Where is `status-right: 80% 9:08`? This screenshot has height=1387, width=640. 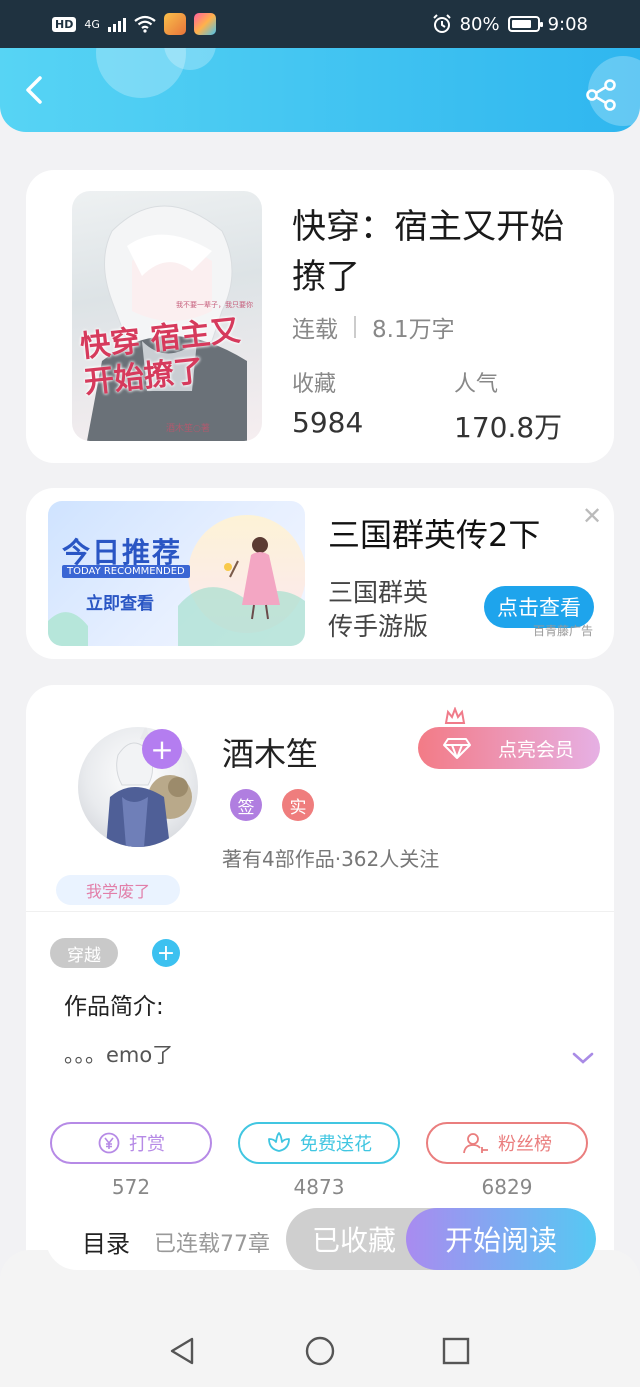
status-right: 80% 9:08 is located at coordinates (510, 24).